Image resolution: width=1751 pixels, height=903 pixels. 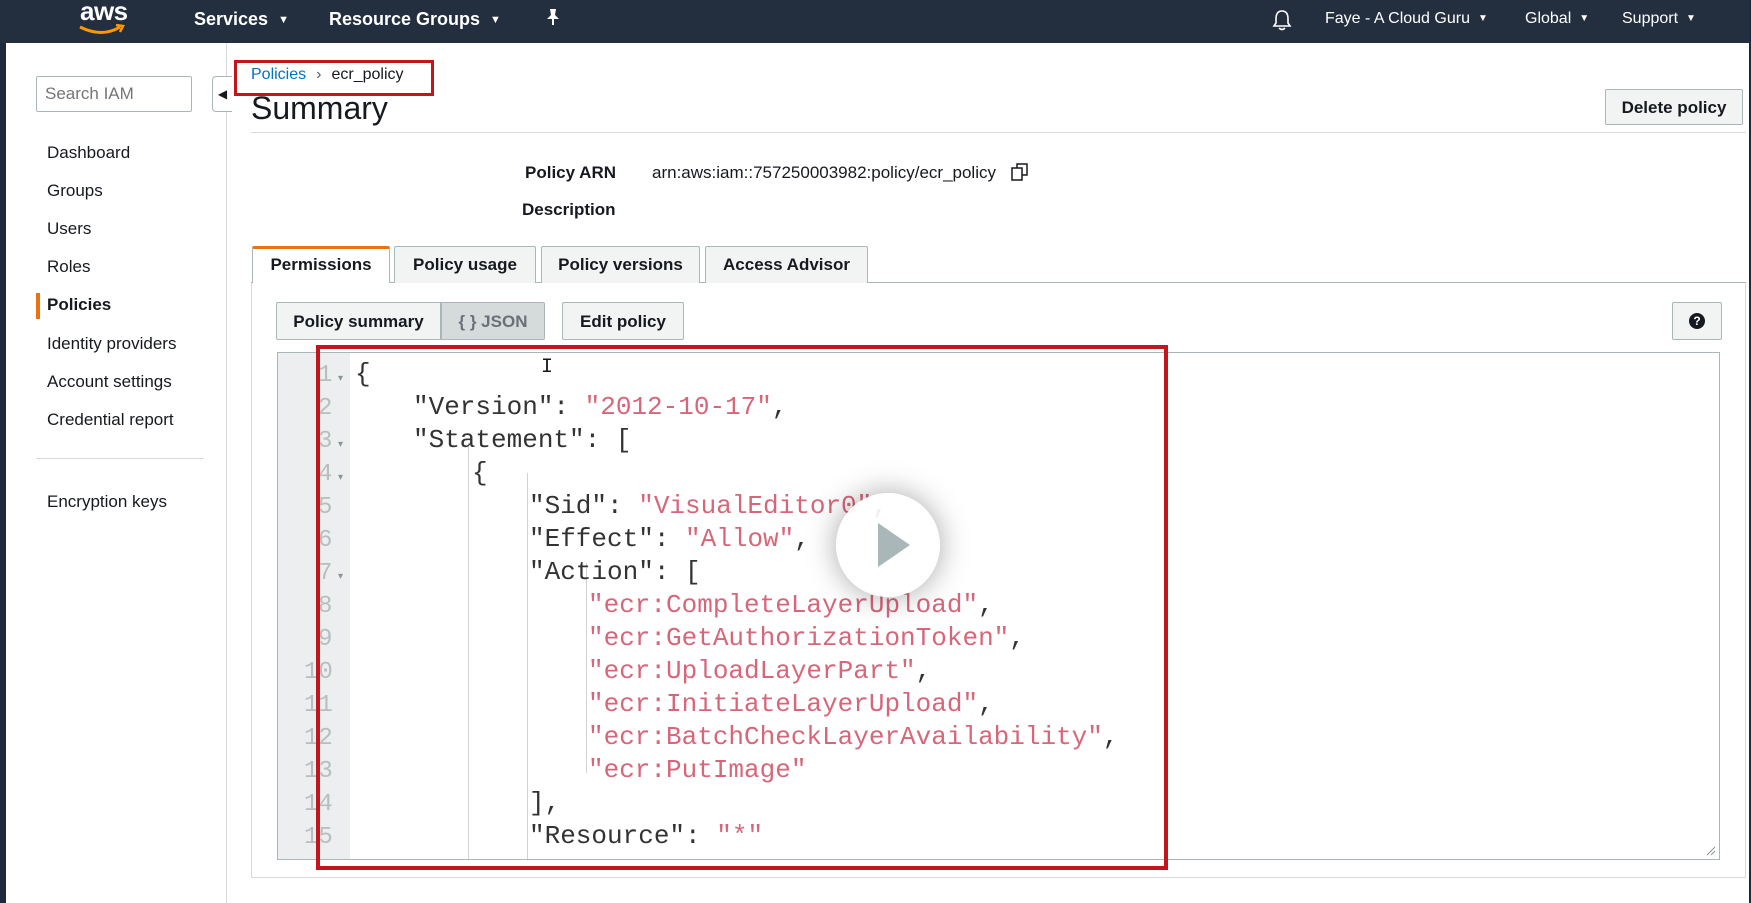 What do you see at coordinates (1548, 18) in the screenshot?
I see `region-label: Global` at bounding box center [1548, 18].